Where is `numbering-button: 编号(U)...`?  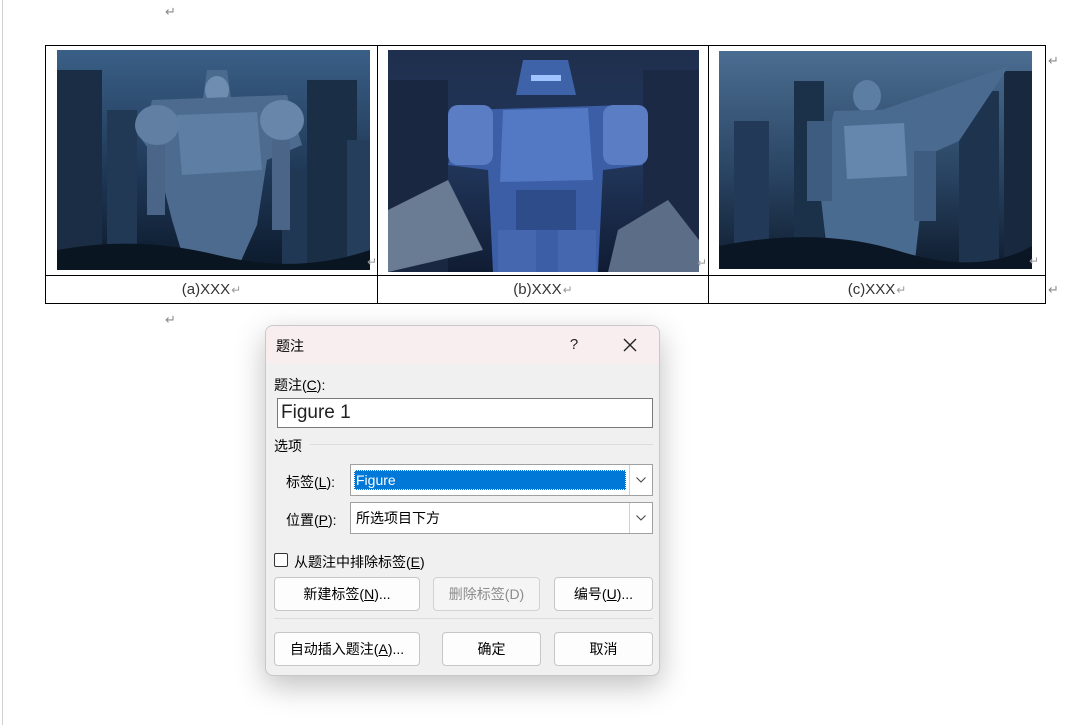 numbering-button: 编号(U)... is located at coordinates (603, 594).